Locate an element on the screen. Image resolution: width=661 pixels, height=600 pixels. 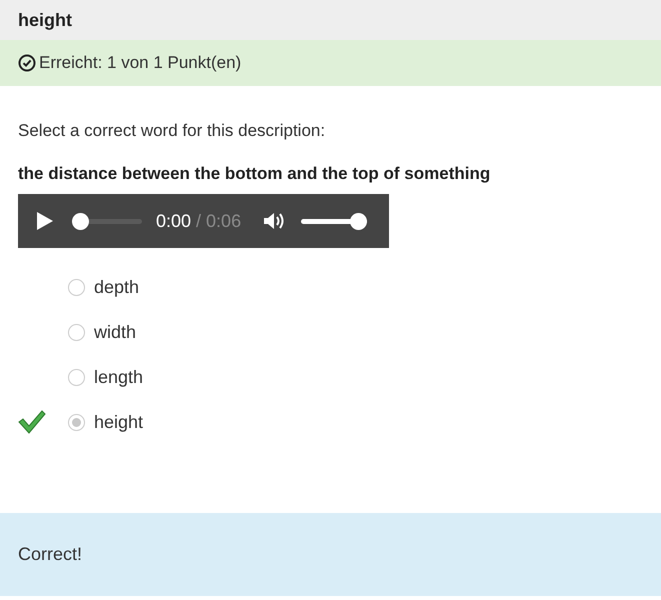
feedback-text: Correct! is located at coordinates (50, 554).